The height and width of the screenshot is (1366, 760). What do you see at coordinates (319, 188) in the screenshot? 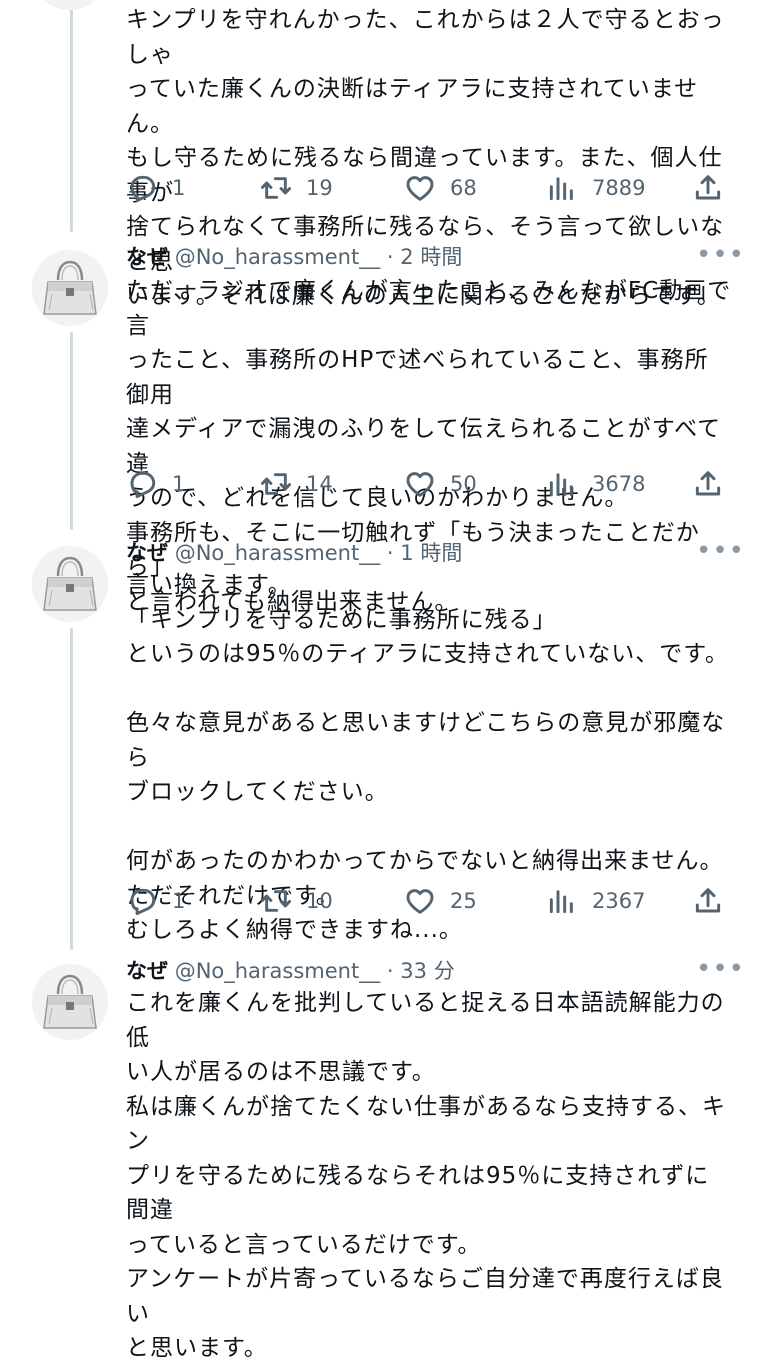
I see `retweet-count: 19` at bounding box center [319, 188].